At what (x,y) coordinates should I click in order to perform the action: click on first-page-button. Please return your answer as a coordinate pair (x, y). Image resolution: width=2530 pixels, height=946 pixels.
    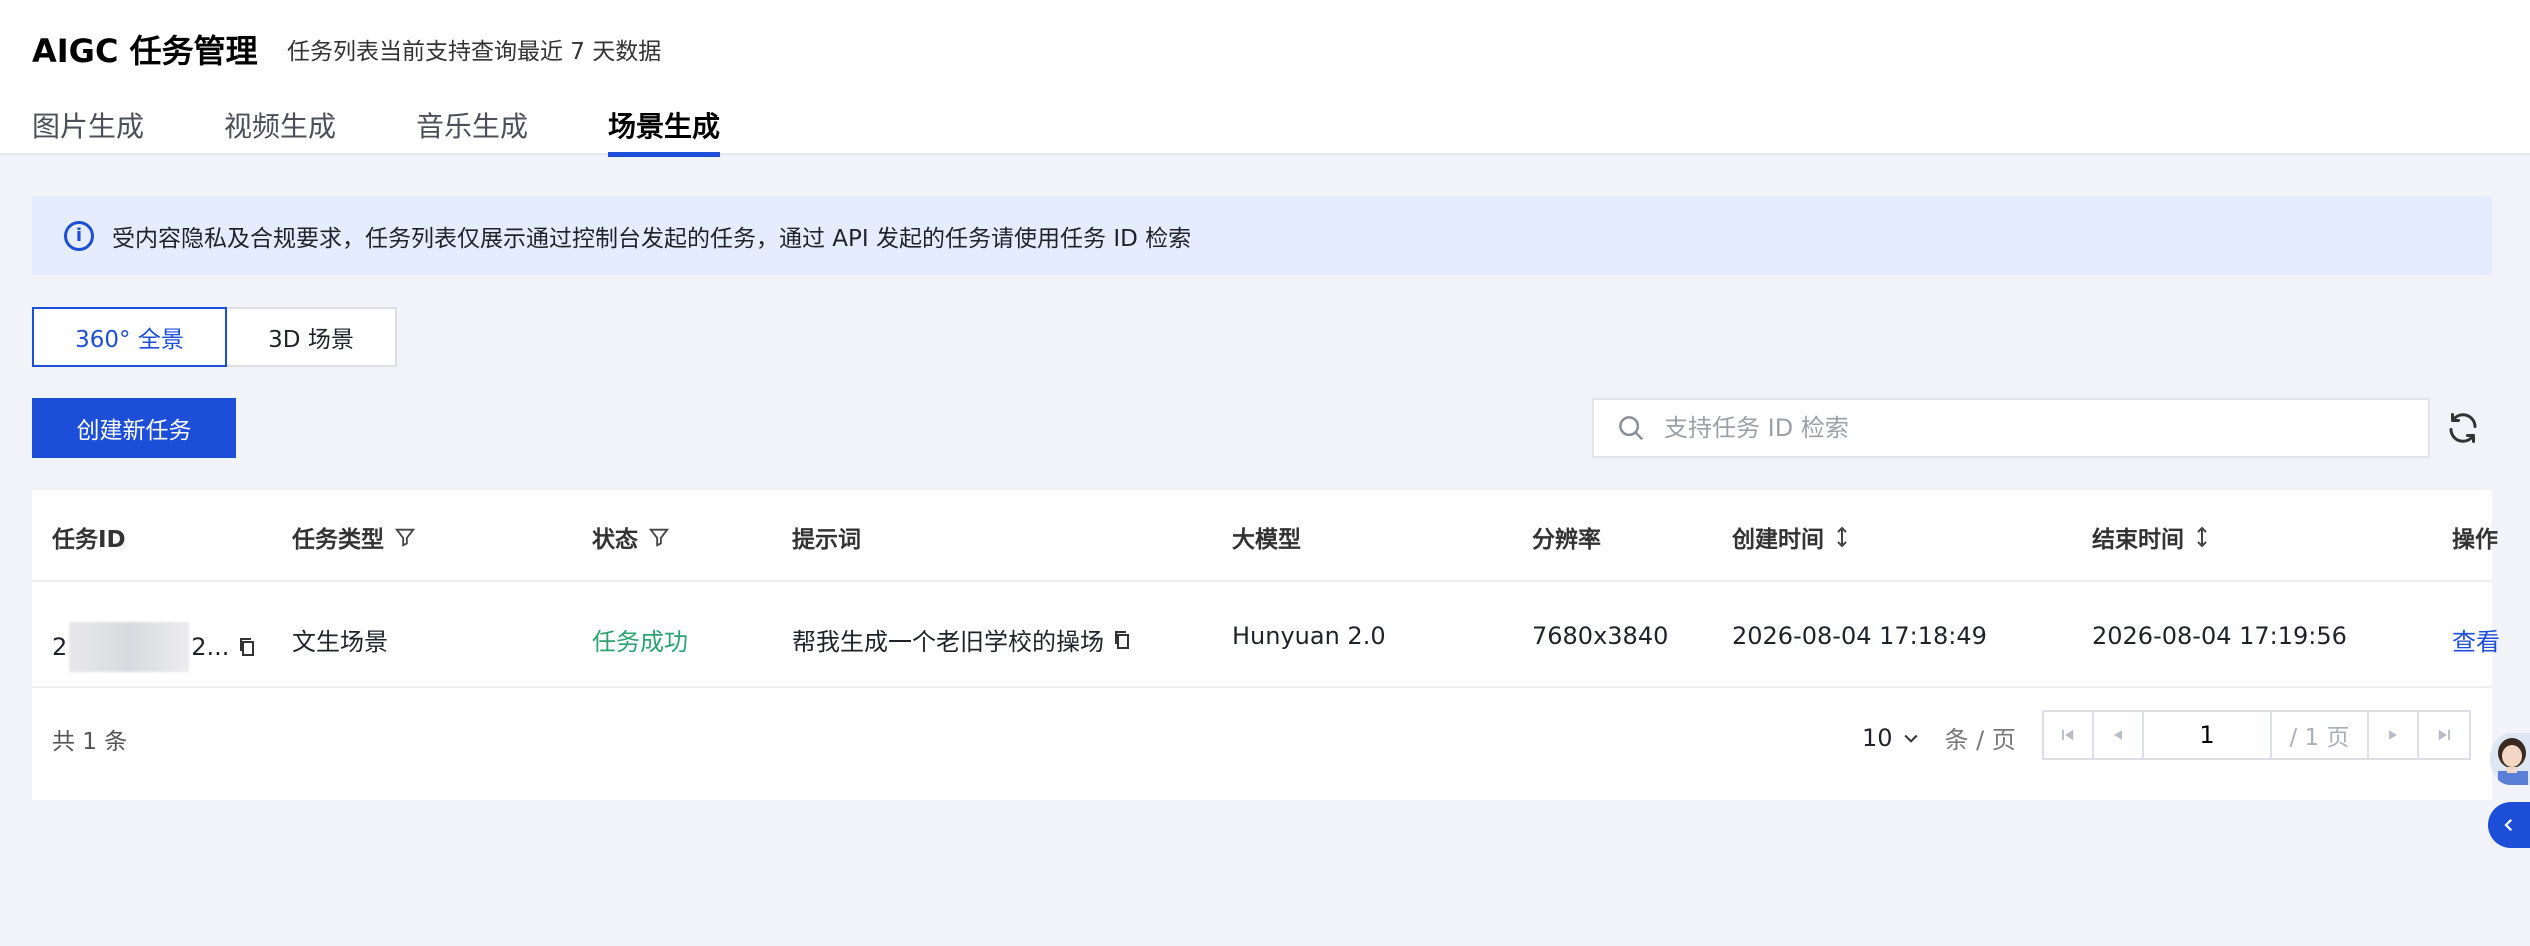
    Looking at the image, I should click on (2069, 735).